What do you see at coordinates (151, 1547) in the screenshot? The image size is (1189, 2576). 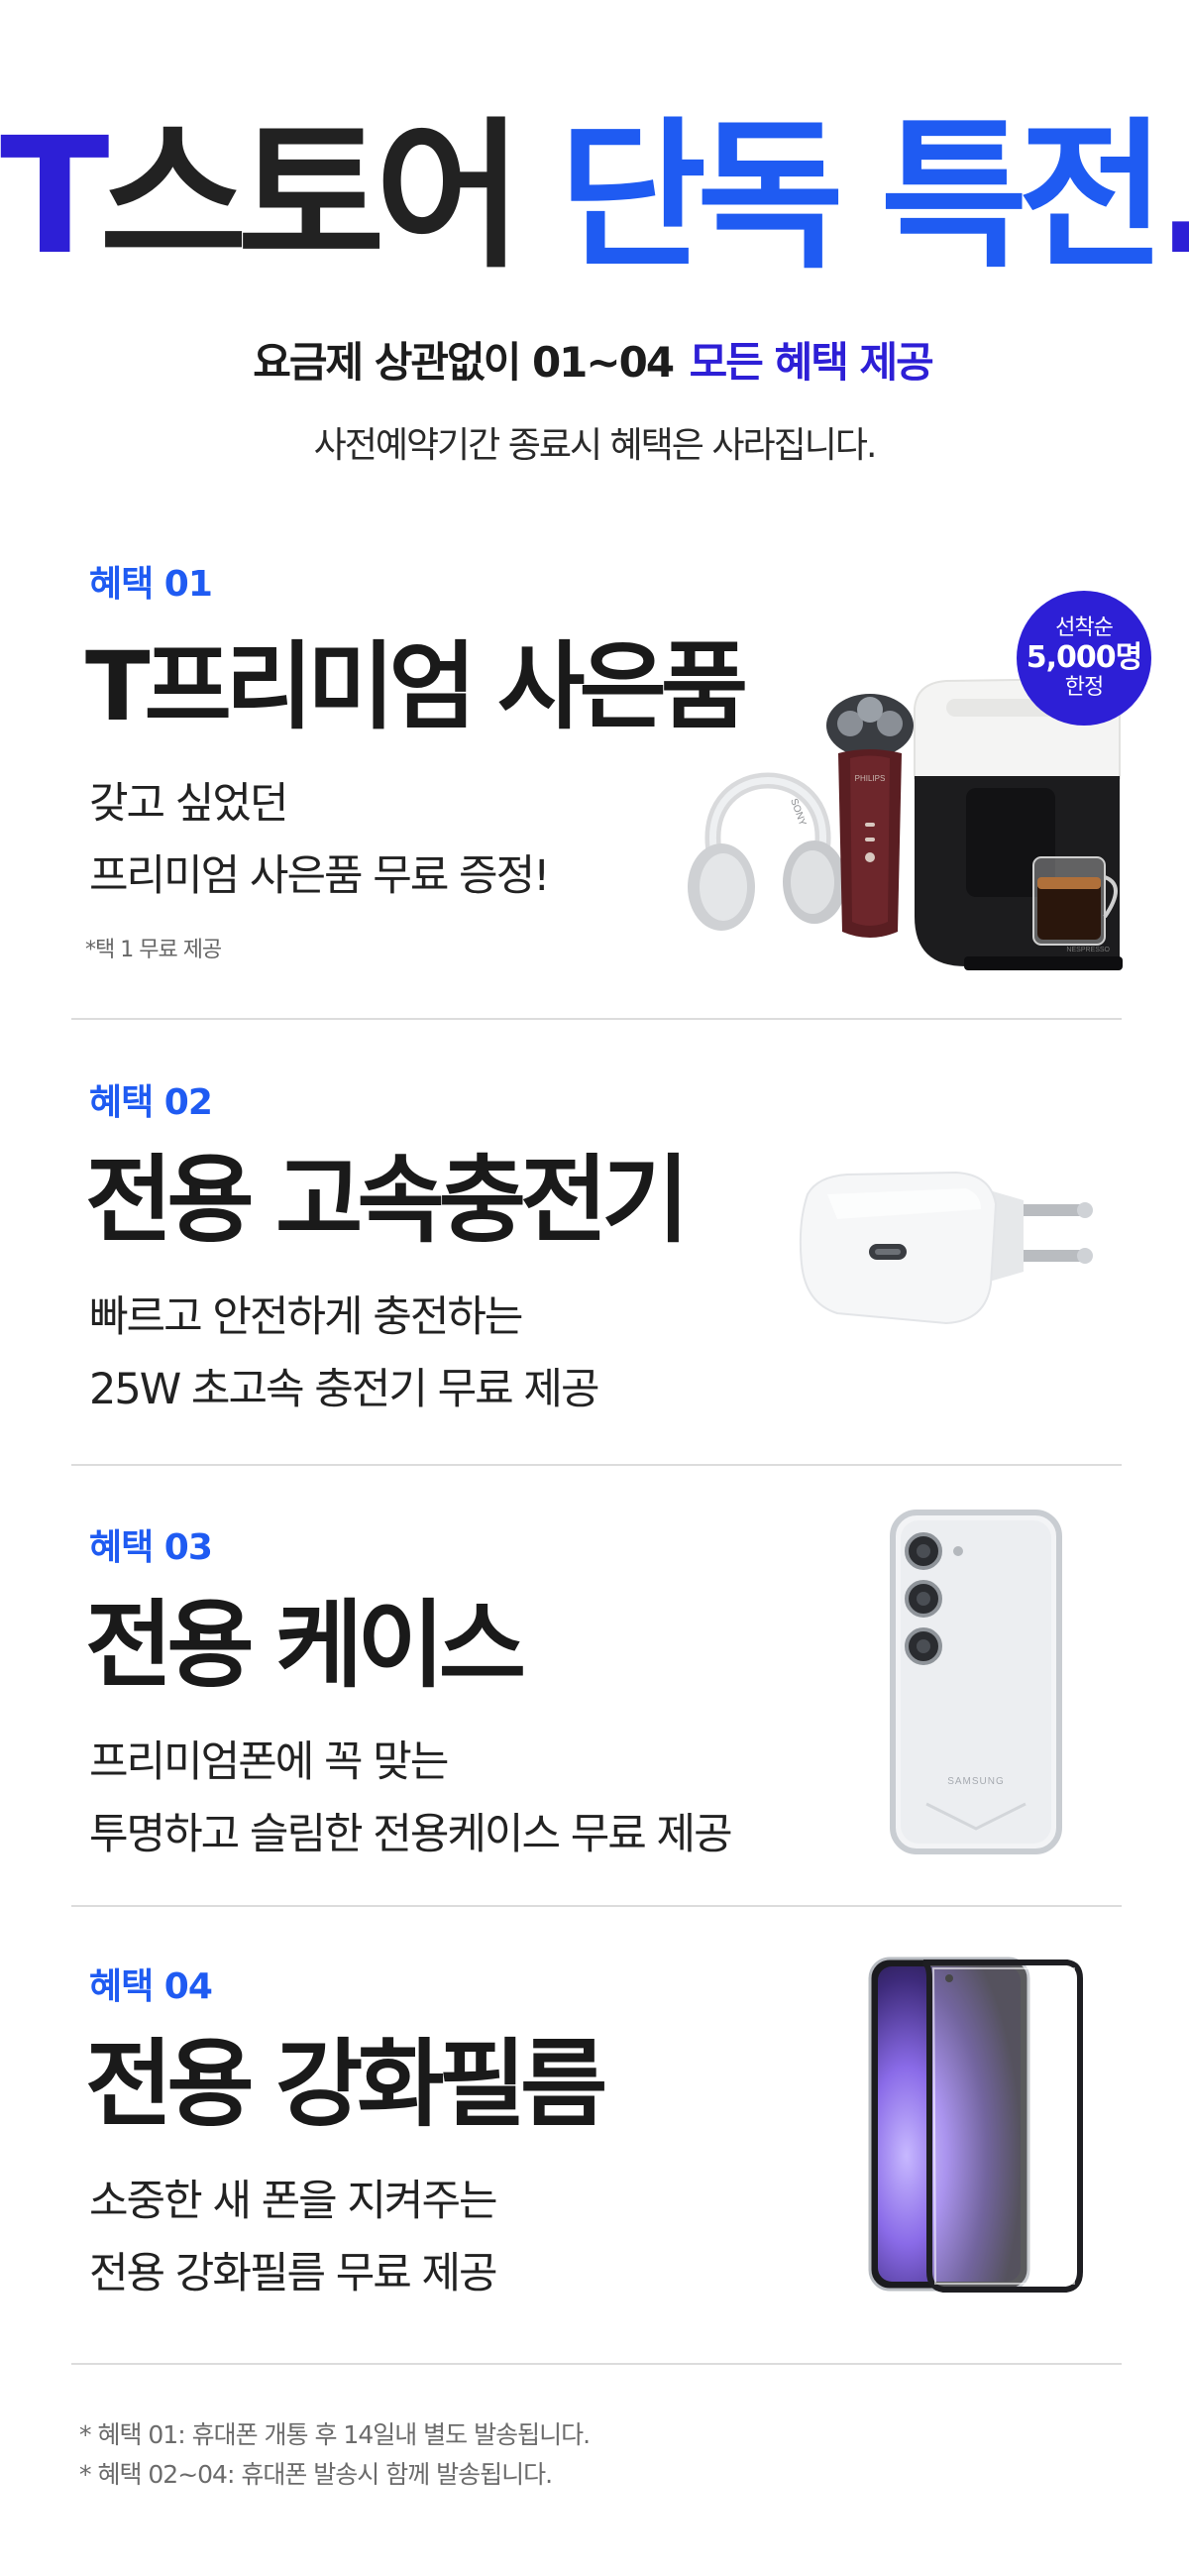 I see `benefit-03-label: 혜택 03` at bounding box center [151, 1547].